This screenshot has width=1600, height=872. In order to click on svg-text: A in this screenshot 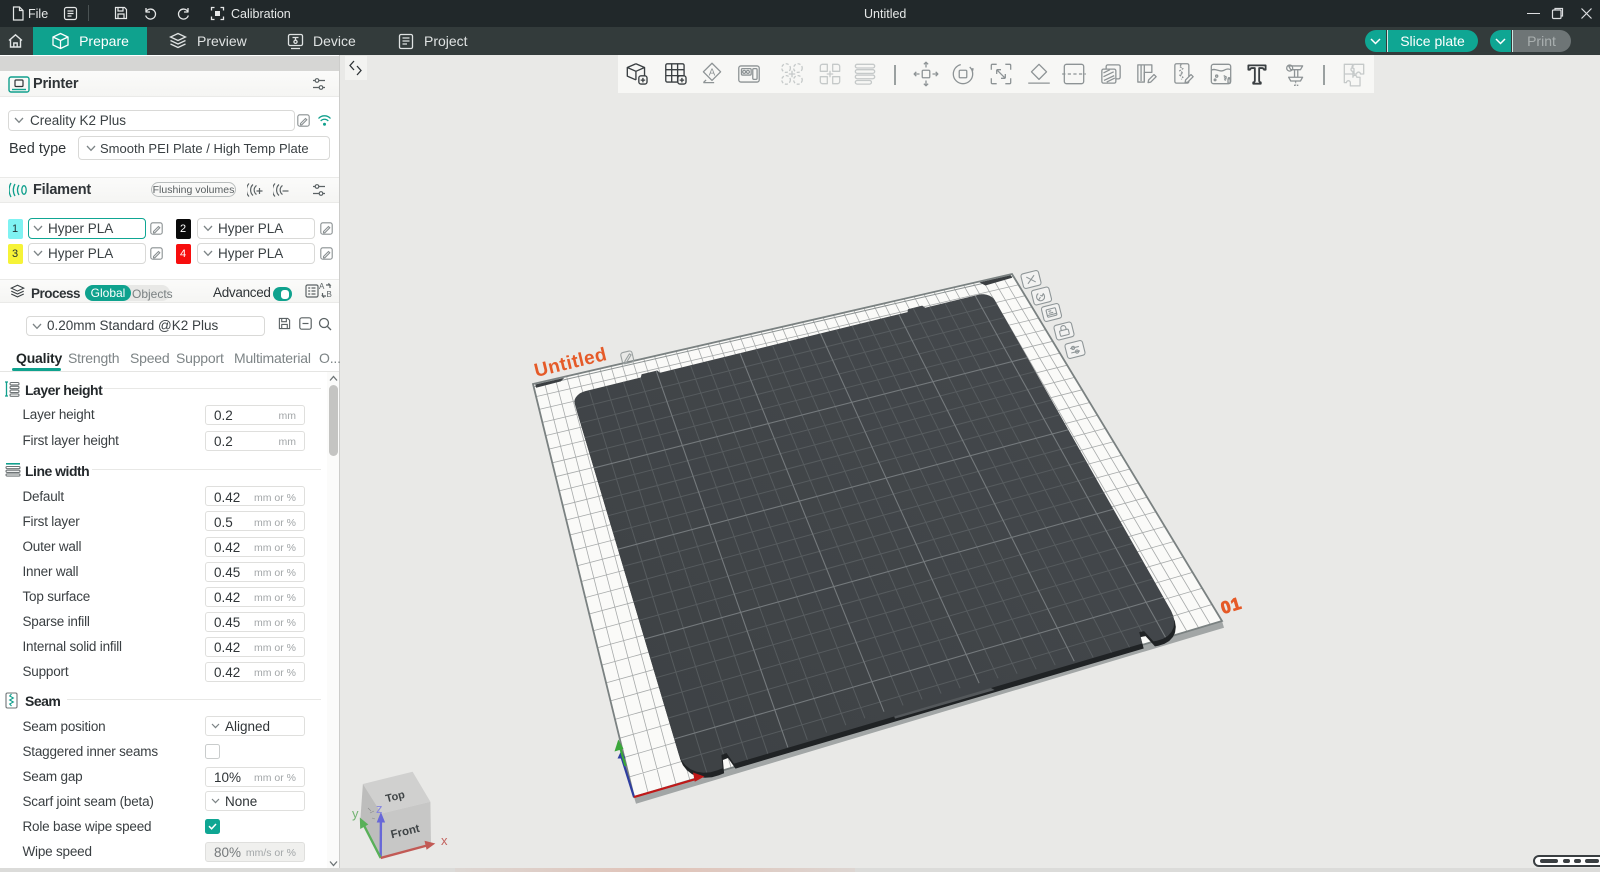, I will do `click(322, 286)`.